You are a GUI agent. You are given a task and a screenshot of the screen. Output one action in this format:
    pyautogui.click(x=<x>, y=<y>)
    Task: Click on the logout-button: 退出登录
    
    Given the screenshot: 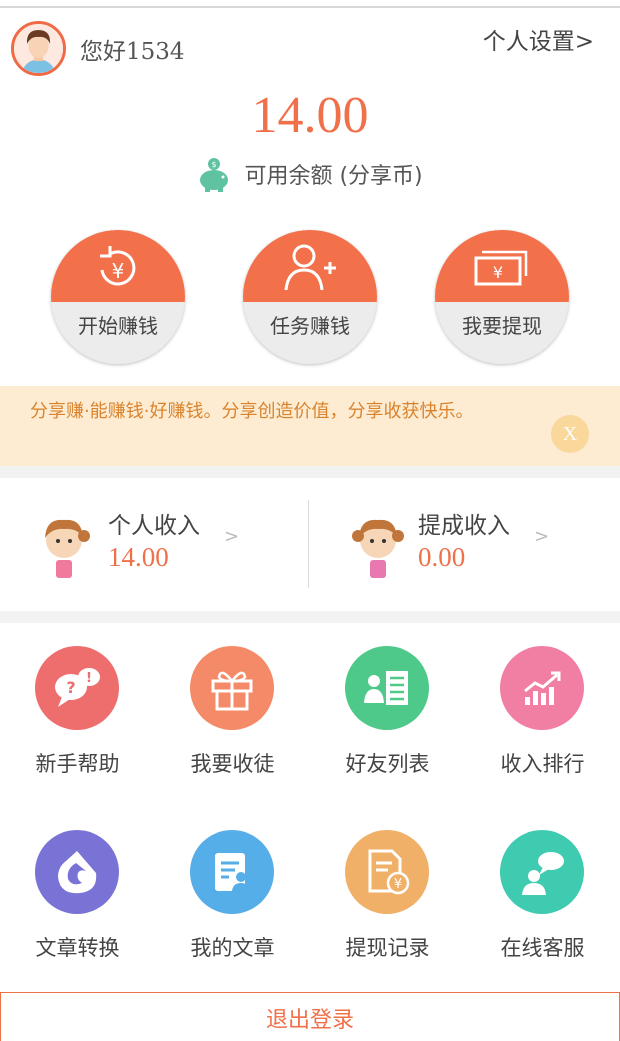 What is the action you would take?
    pyautogui.click(x=310, y=1016)
    